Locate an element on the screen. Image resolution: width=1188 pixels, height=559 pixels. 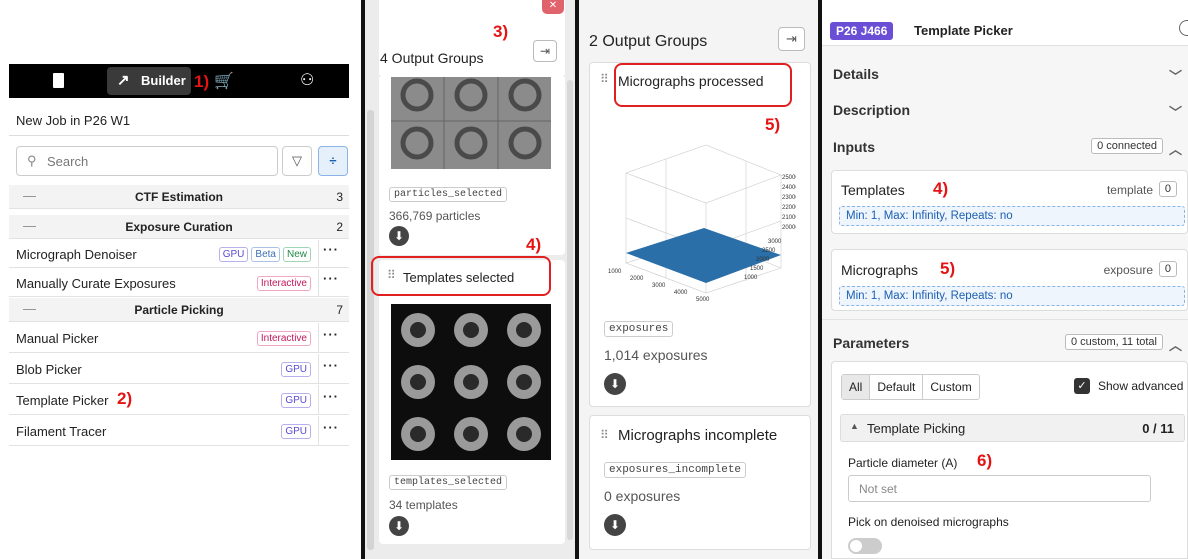
category-ctf-estimation: — CTF Estimation 3 is located at coordinates (179, 197).